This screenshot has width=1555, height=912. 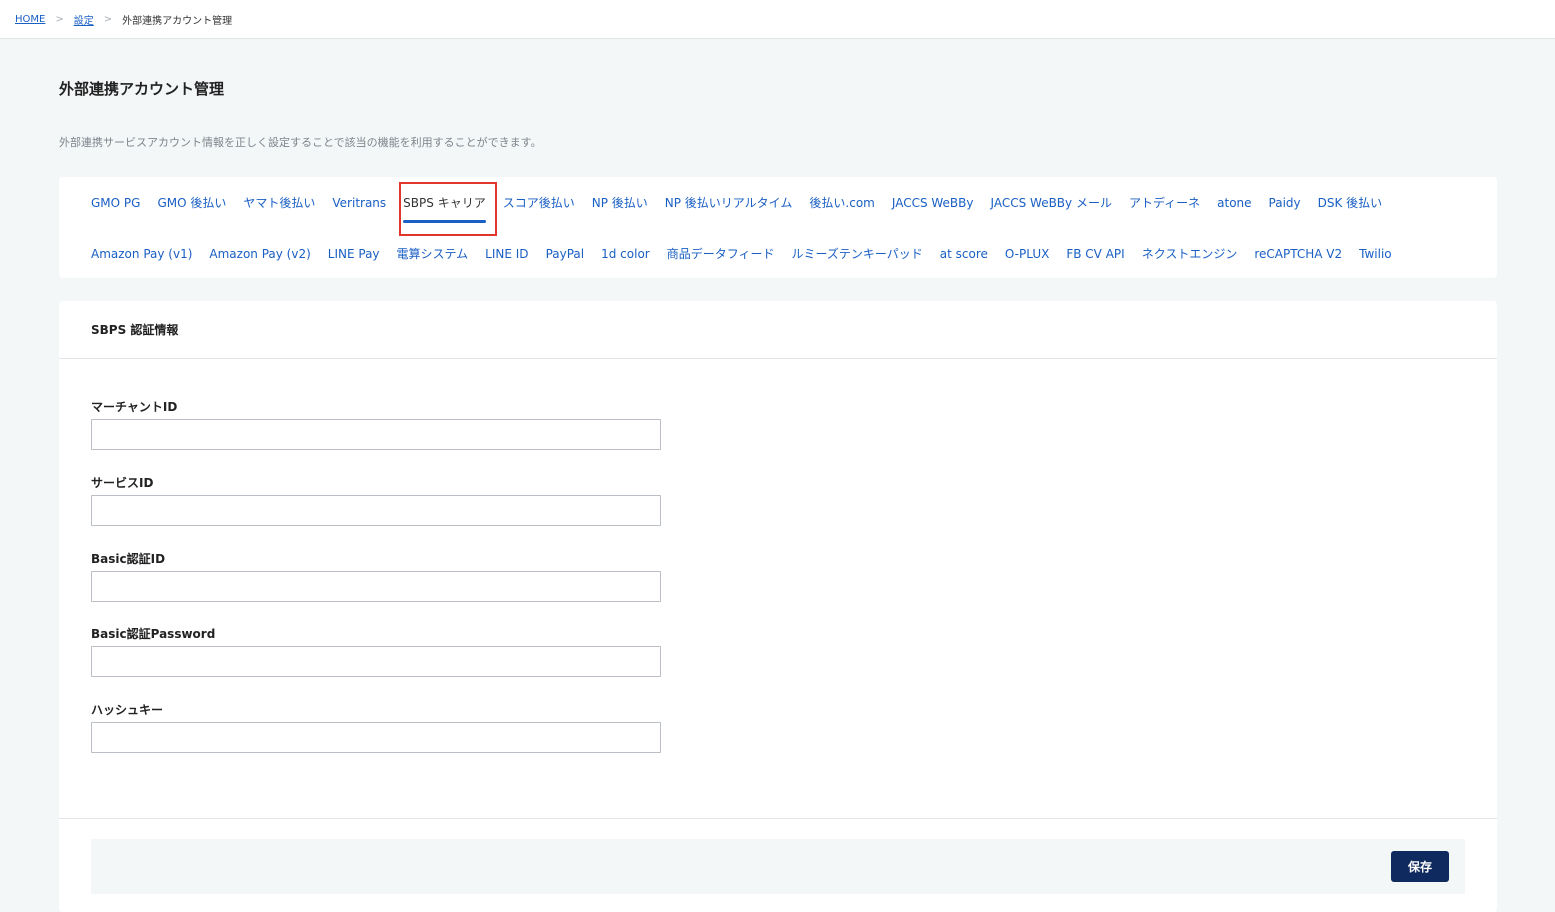 What do you see at coordinates (433, 254) in the screenshot?
I see `tab-densan-system: 電算システム` at bounding box center [433, 254].